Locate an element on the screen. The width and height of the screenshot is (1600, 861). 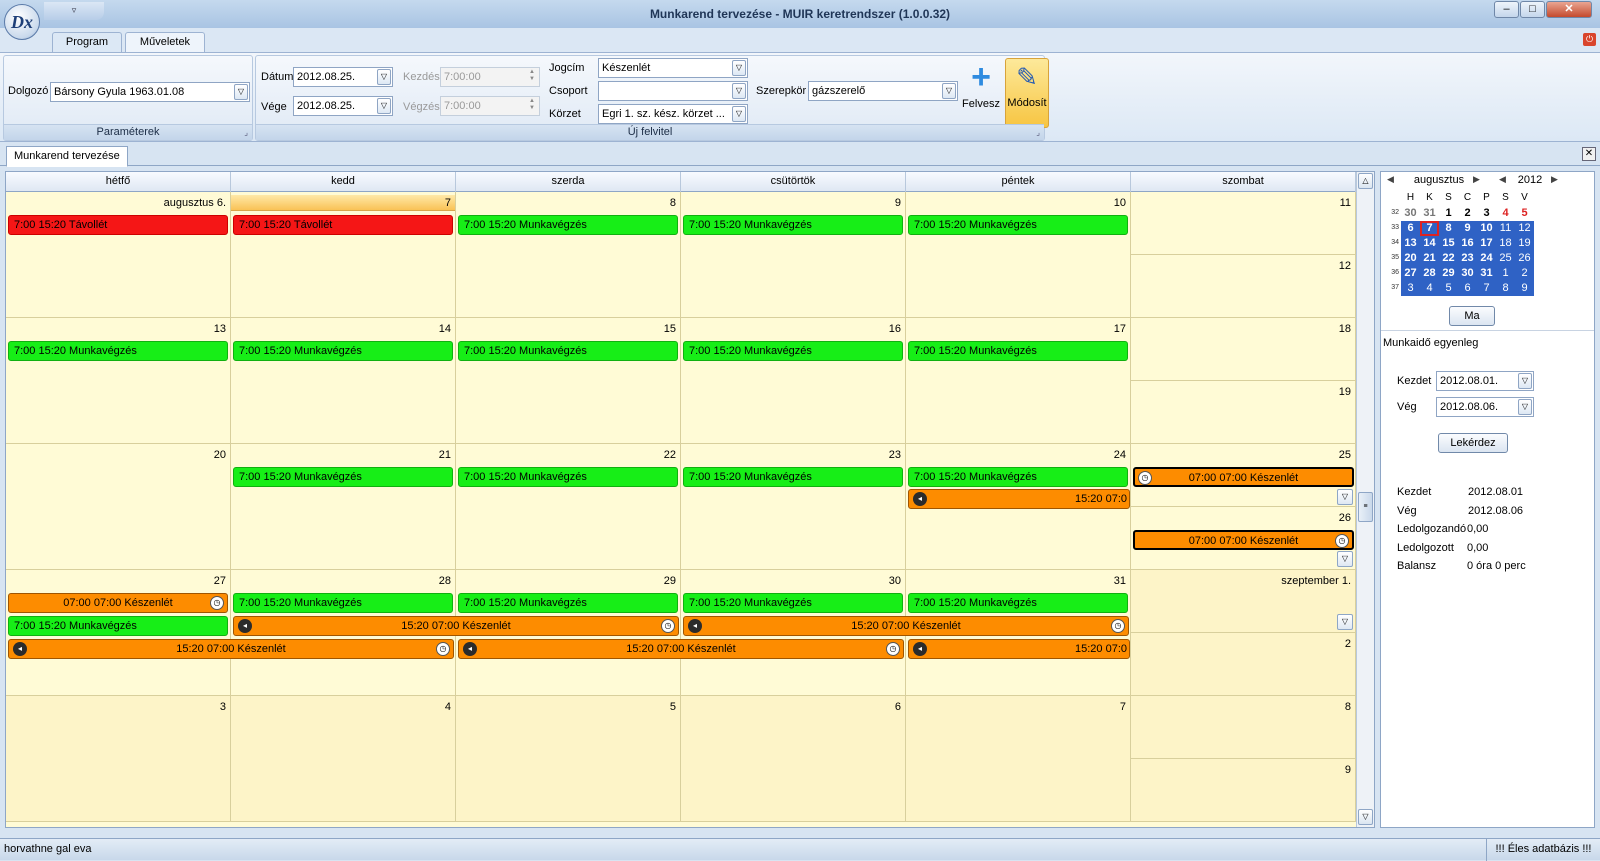
mini-calendar-day: 21 is located at coordinates (1429, 258).